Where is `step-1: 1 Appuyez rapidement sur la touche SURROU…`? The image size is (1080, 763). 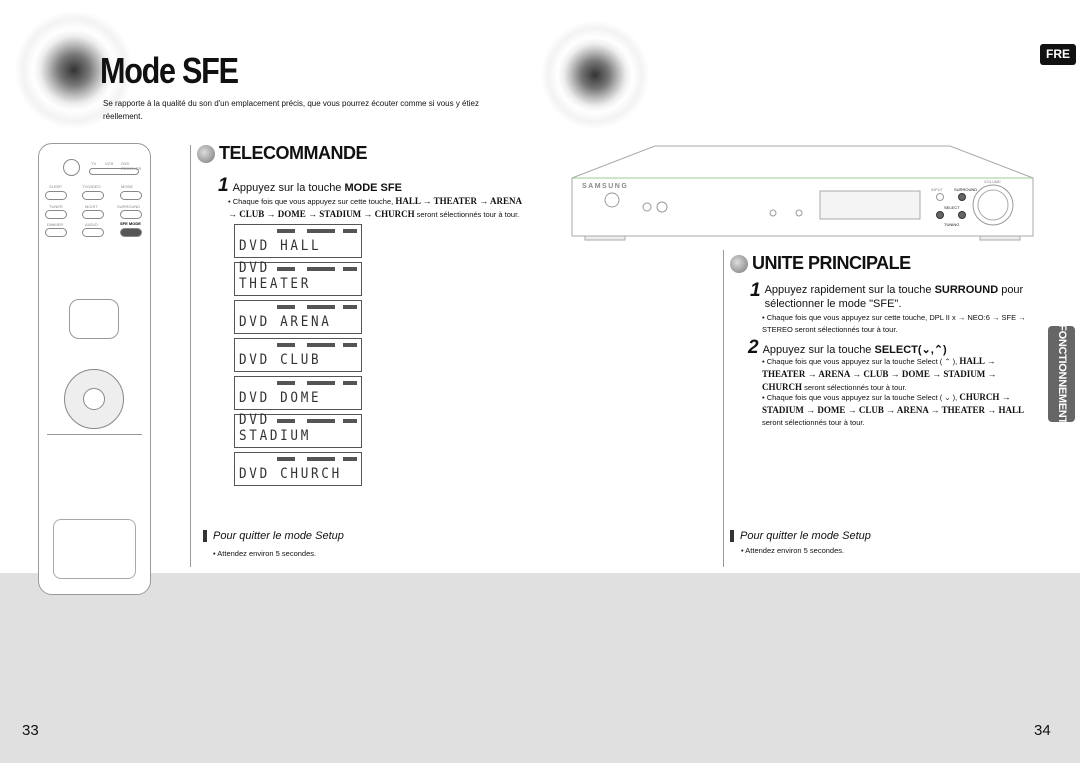
step-1: 1 Appuyez rapidement sur la touche SURROU… is located at coordinates (887, 295).